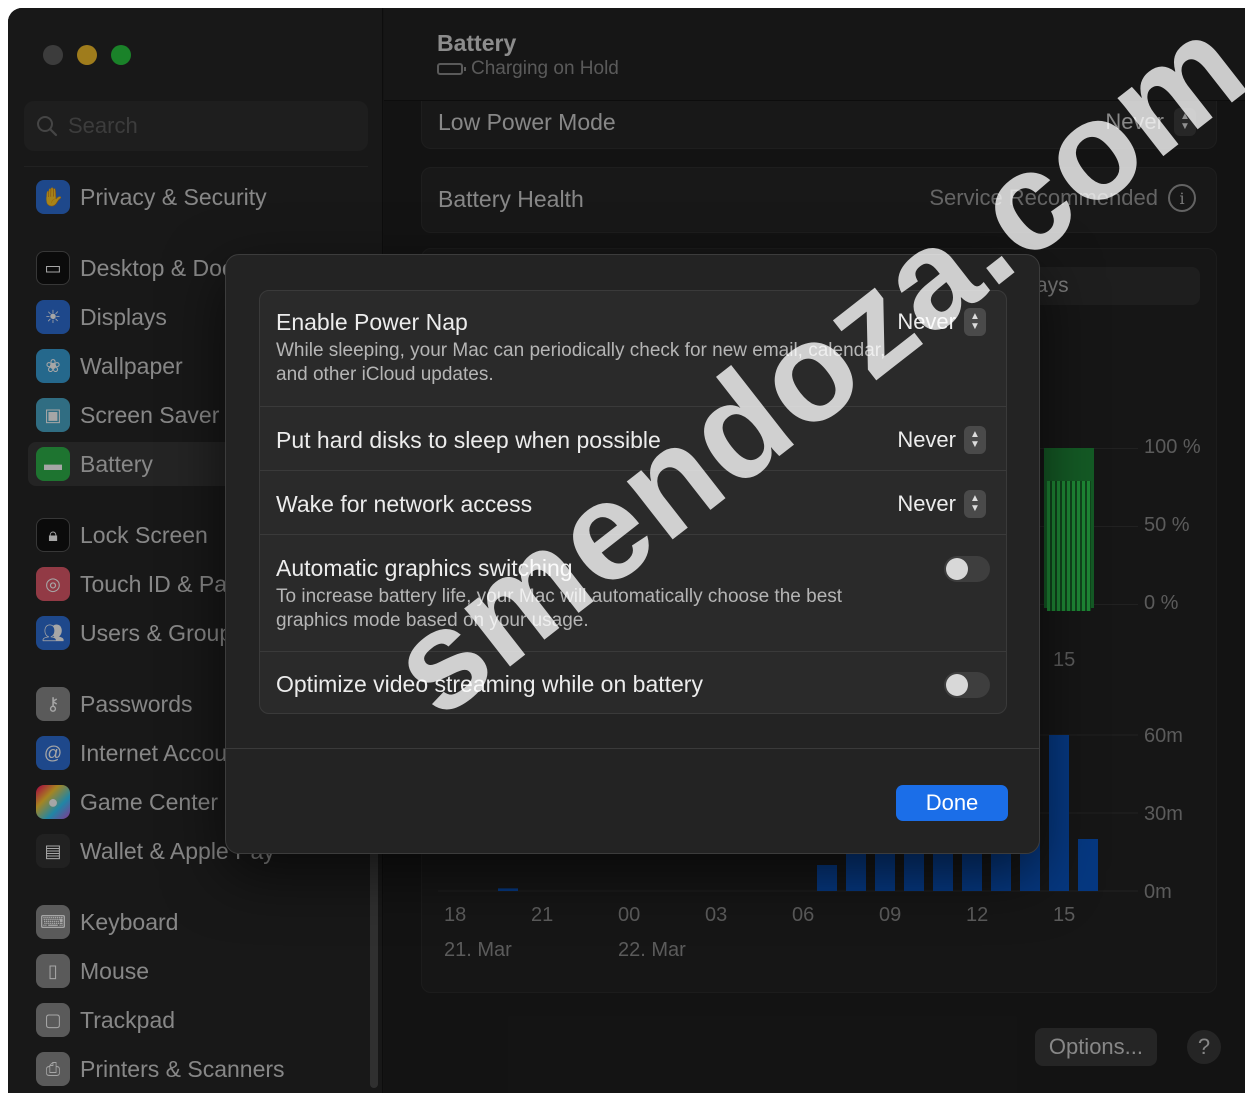 The height and width of the screenshot is (1093, 1245). Describe the element at coordinates (629, 915) in the screenshot. I see `x-tick-label: 00` at that location.